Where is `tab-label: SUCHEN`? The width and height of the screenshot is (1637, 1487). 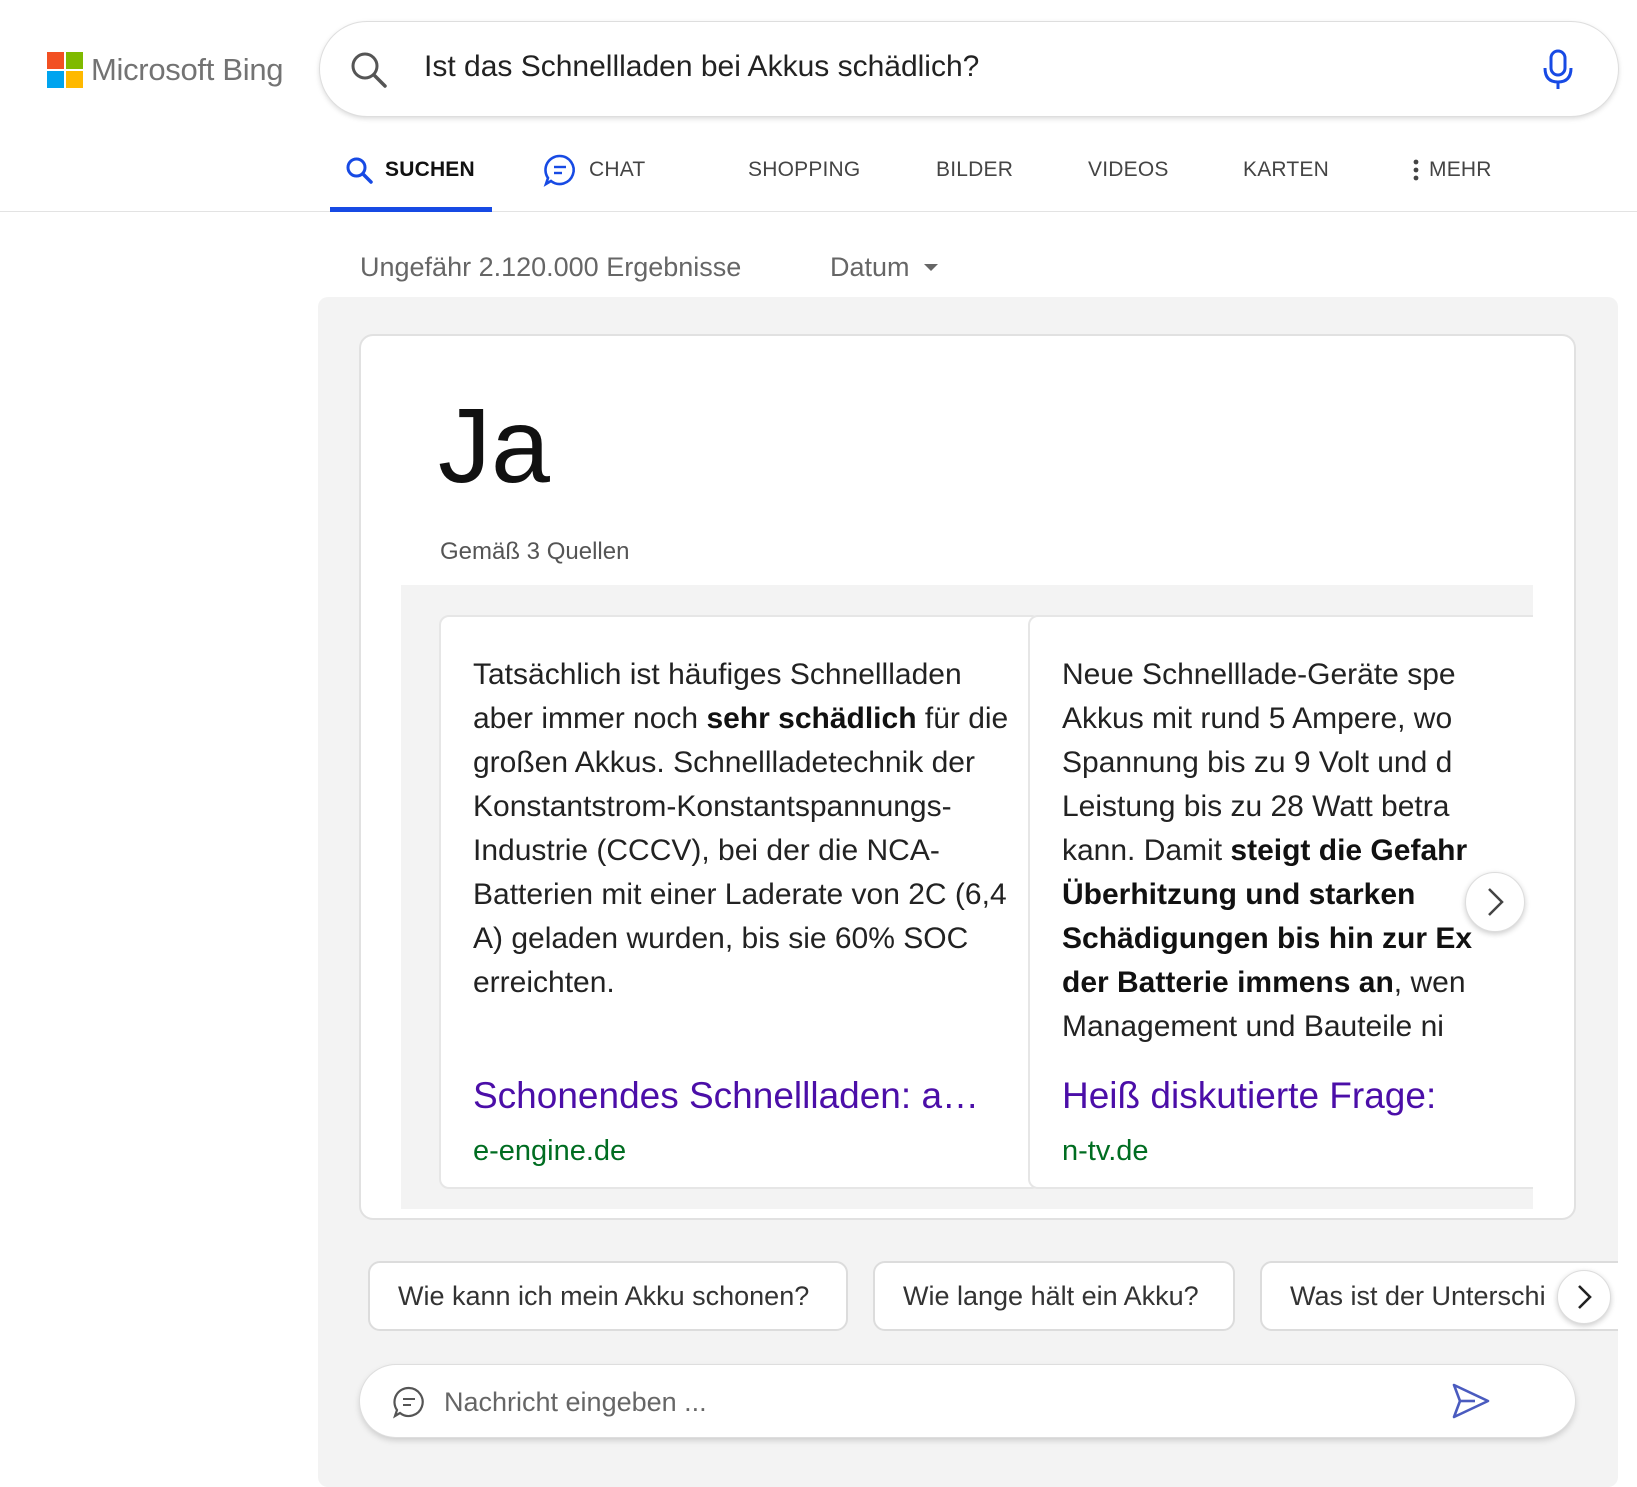 tab-label: SUCHEN is located at coordinates (430, 169).